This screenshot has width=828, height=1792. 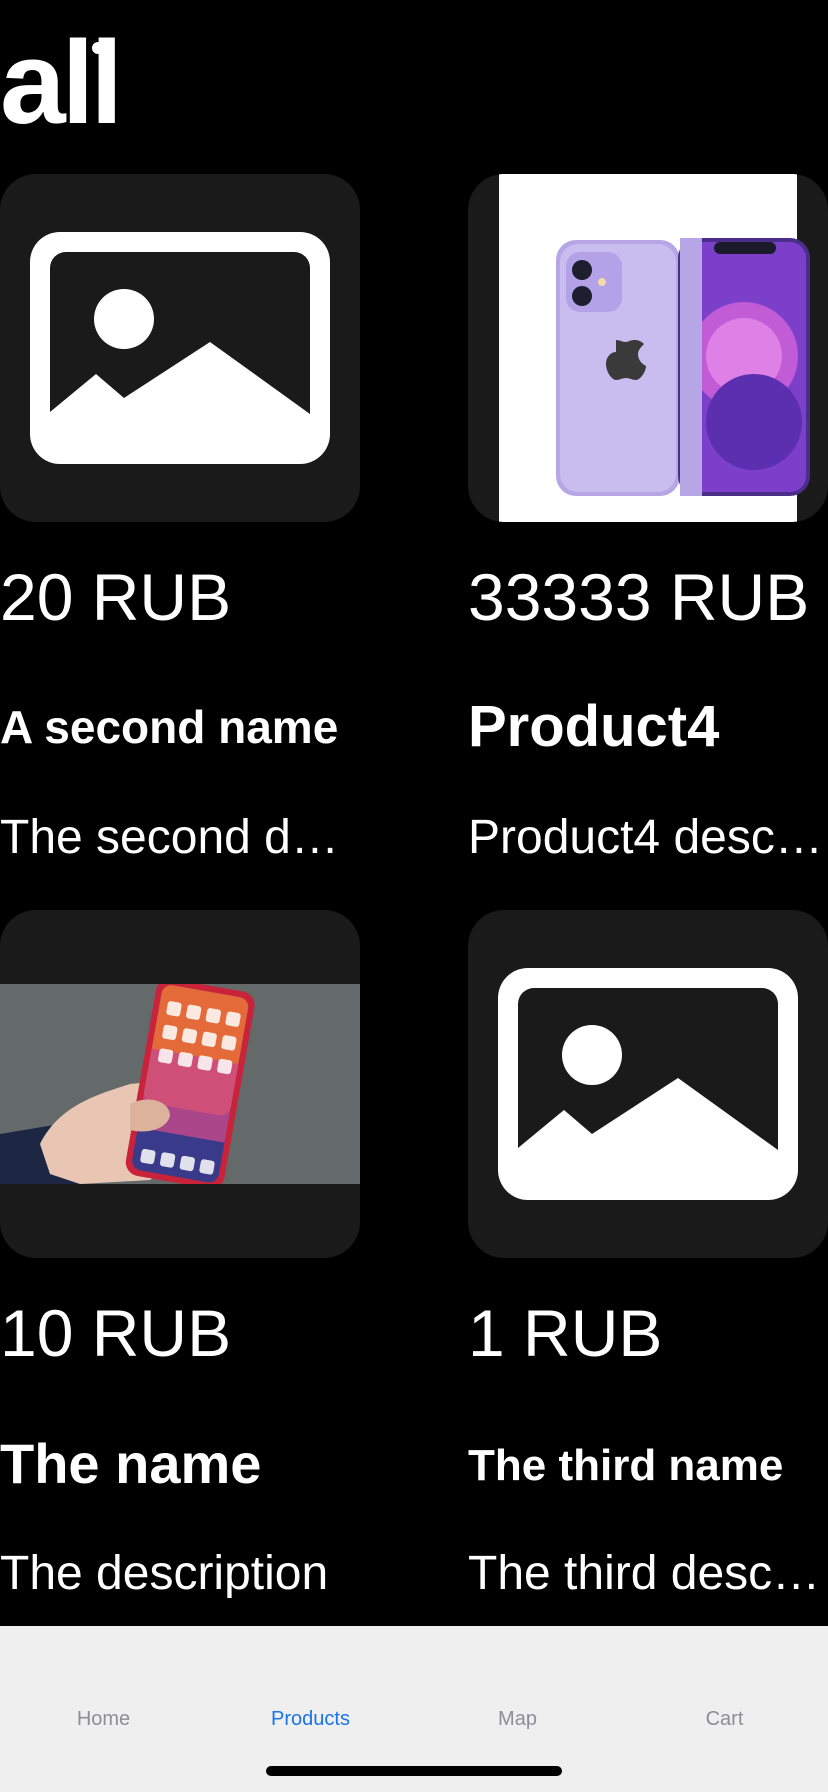 I want to click on product-name: The third name, so click(x=626, y=1465).